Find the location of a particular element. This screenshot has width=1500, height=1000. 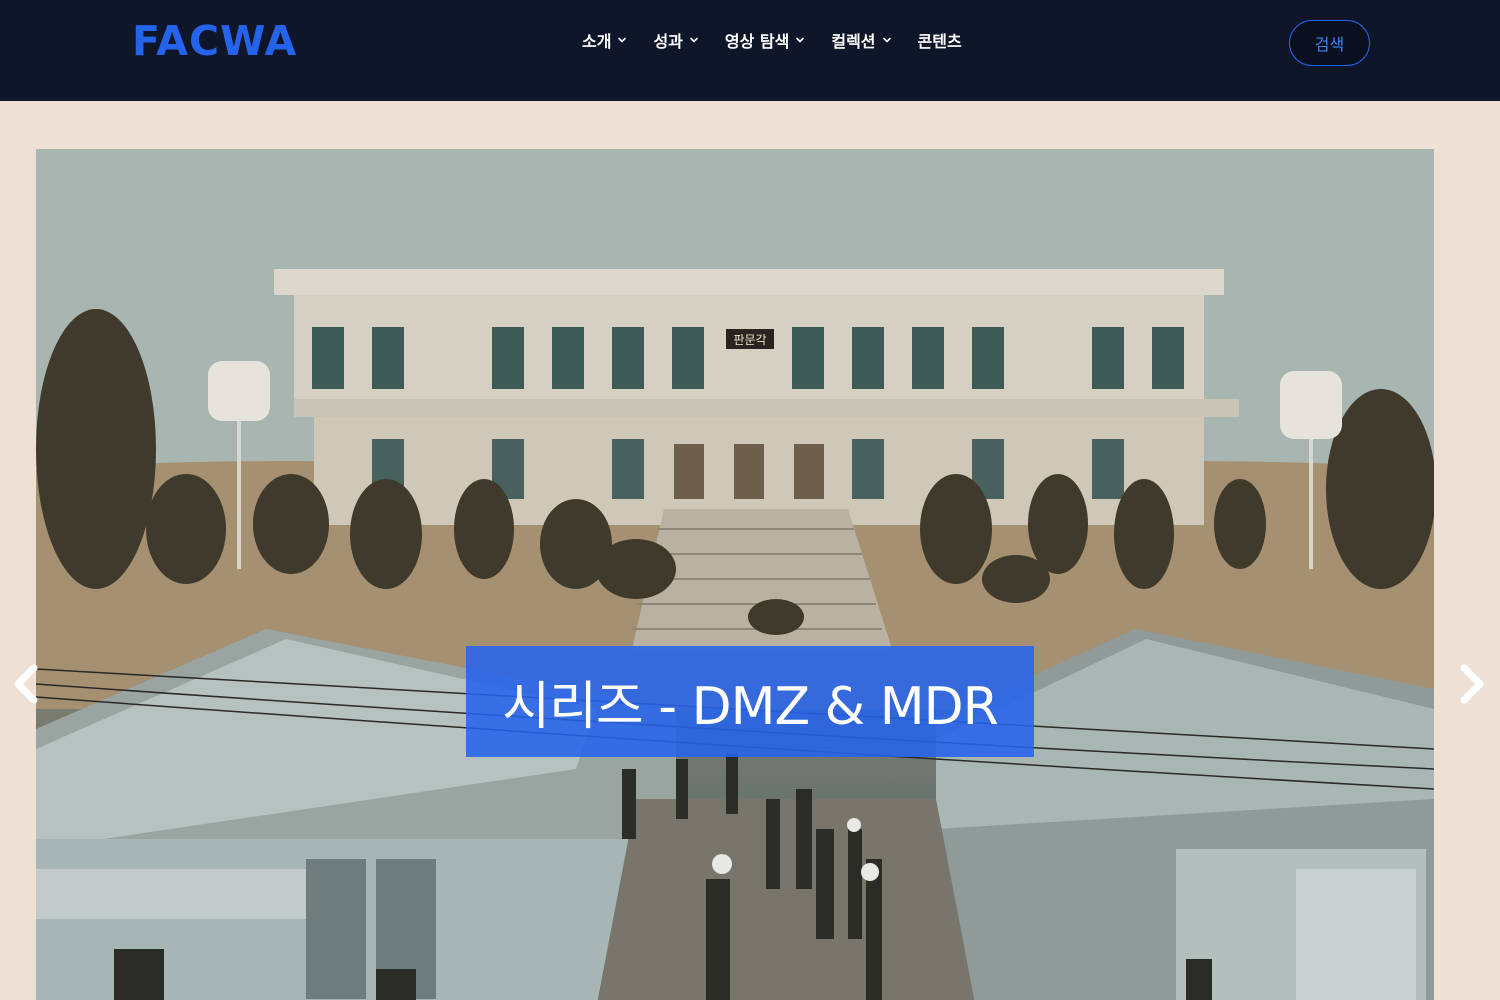

slider-prev-button is located at coordinates (26, 684).